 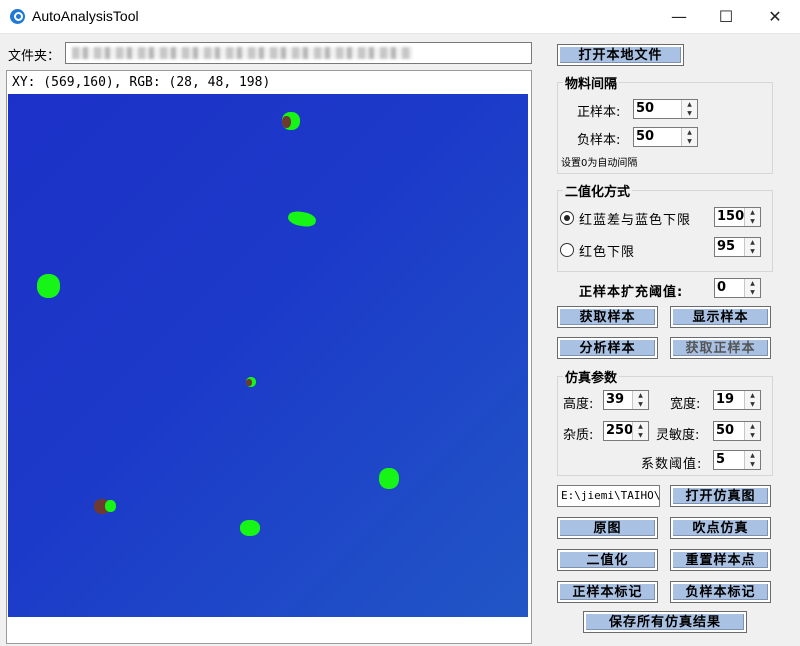 What do you see at coordinates (720, 317) in the screenshot?
I see `show-samples-button: 显示样本` at bounding box center [720, 317].